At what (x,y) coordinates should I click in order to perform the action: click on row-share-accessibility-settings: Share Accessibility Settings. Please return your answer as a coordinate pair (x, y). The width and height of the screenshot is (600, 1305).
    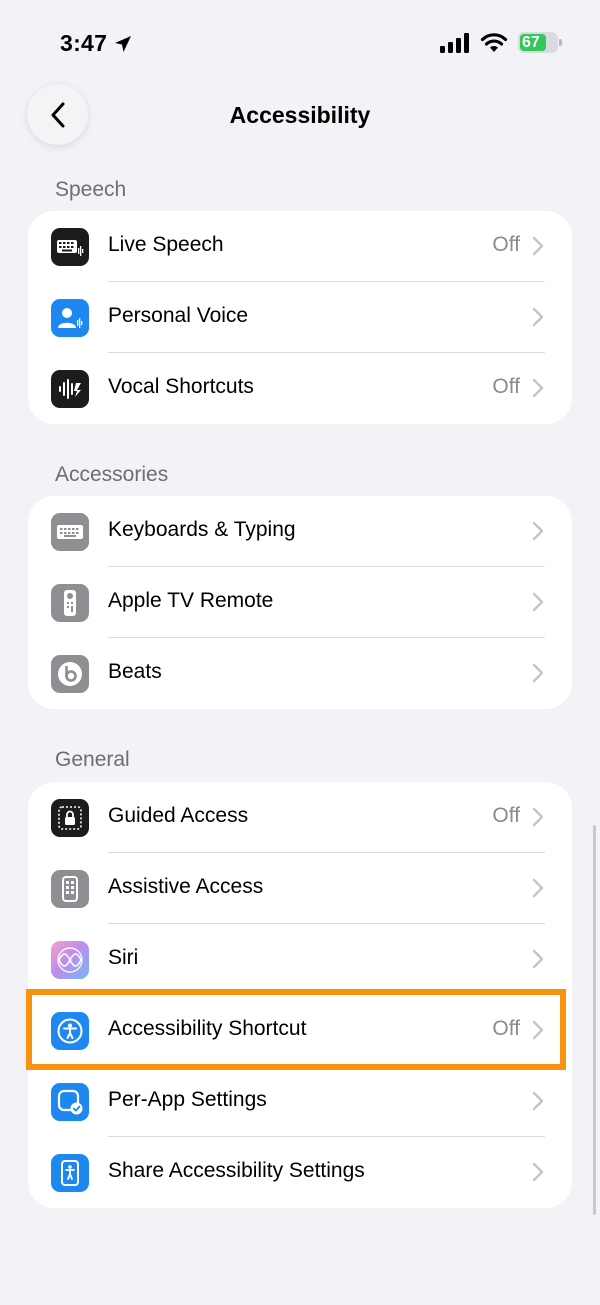
    Looking at the image, I should click on (300, 1172).